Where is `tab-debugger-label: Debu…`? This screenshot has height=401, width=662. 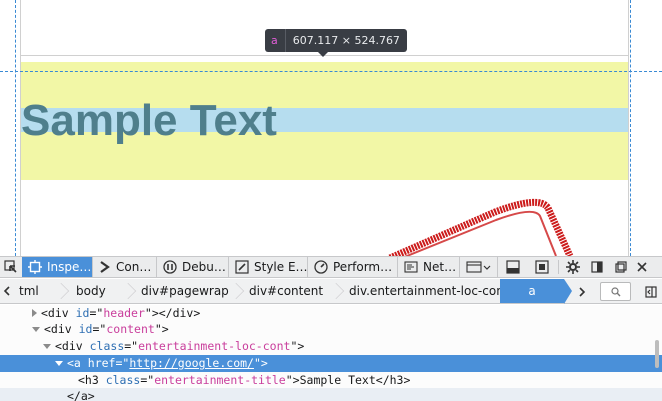
tab-debugger-label: Debu… is located at coordinates (204, 267).